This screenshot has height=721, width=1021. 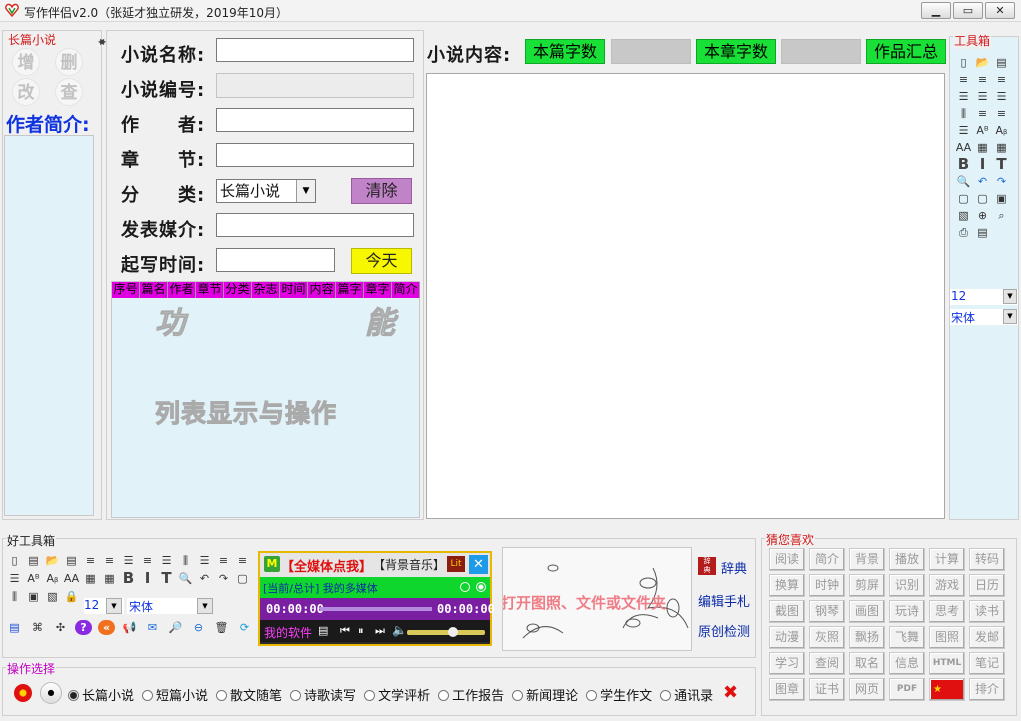 I want to click on guess-item: 计算, so click(x=947, y=559).